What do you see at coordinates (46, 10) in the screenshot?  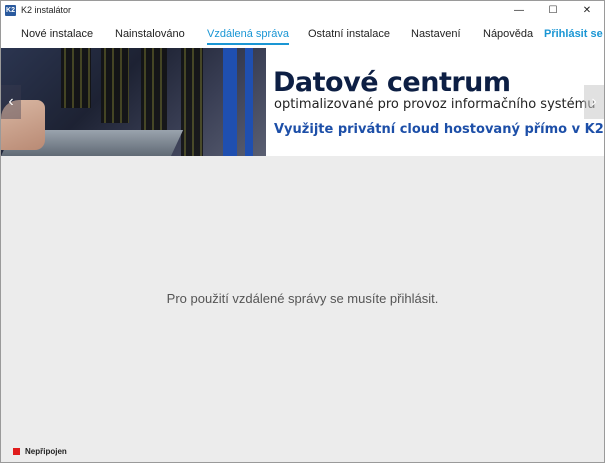 I see `window-title: K2 instalátor` at bounding box center [46, 10].